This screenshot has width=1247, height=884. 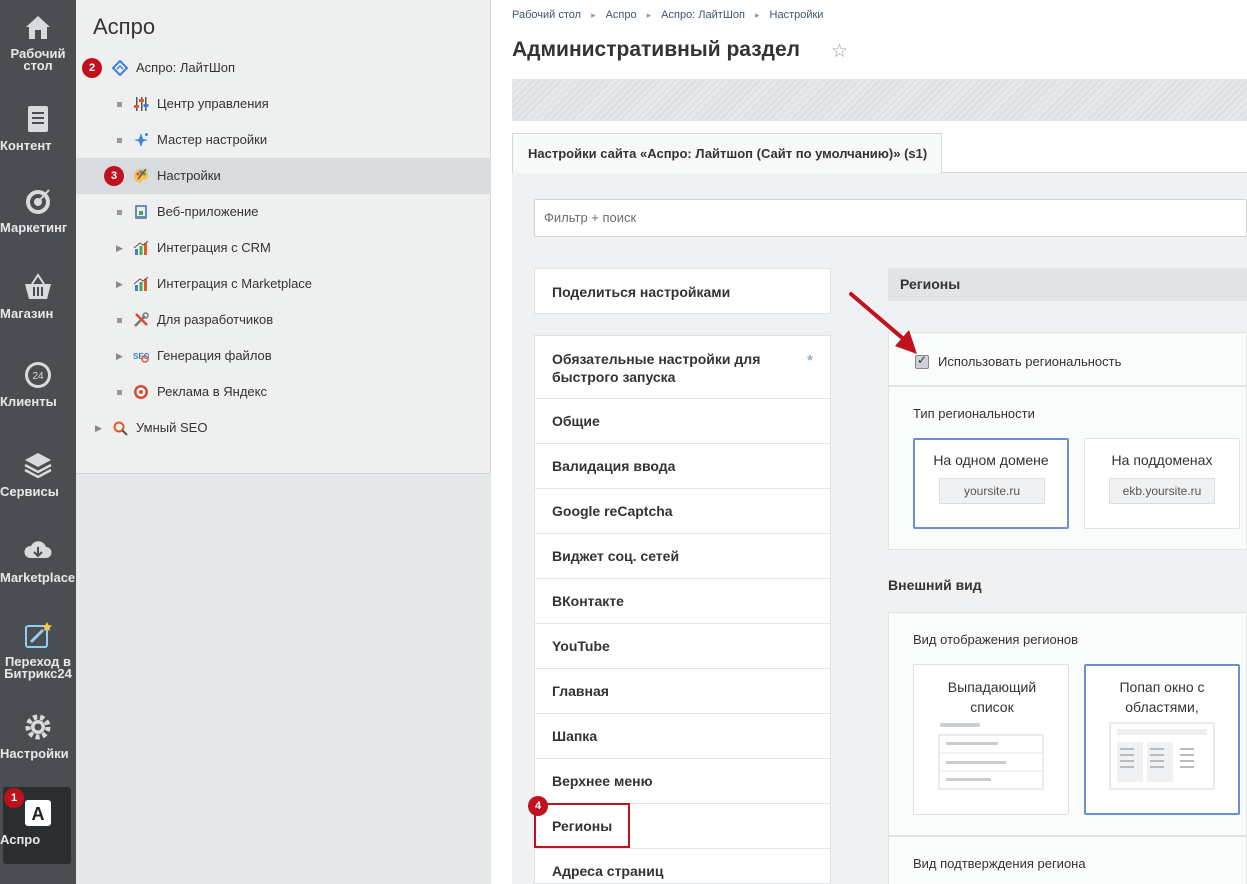 What do you see at coordinates (682, 646) in the screenshot?
I see `section-youtube: YouTube` at bounding box center [682, 646].